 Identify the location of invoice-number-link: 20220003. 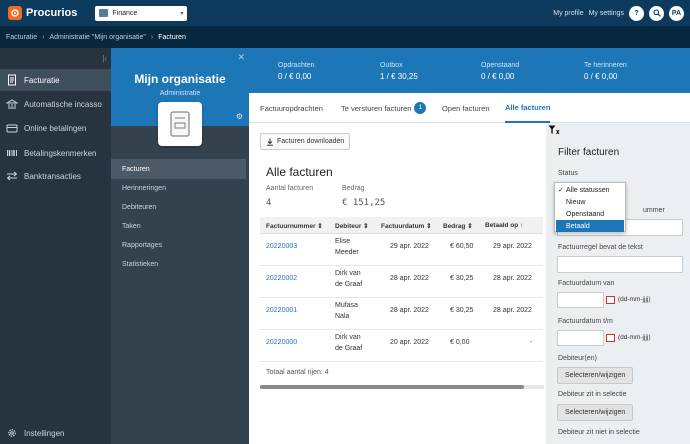
(281, 246).